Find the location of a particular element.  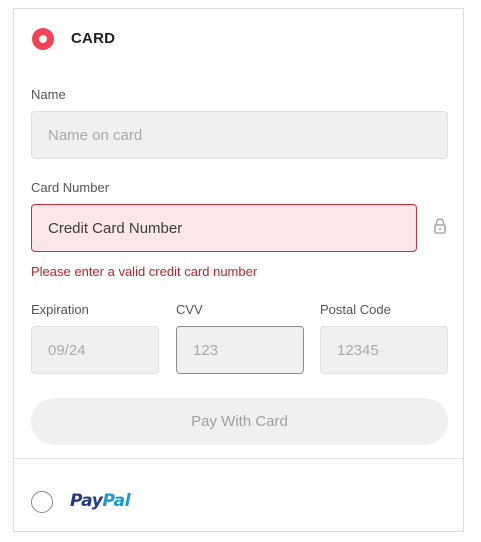

lock-icon is located at coordinates (440, 226).